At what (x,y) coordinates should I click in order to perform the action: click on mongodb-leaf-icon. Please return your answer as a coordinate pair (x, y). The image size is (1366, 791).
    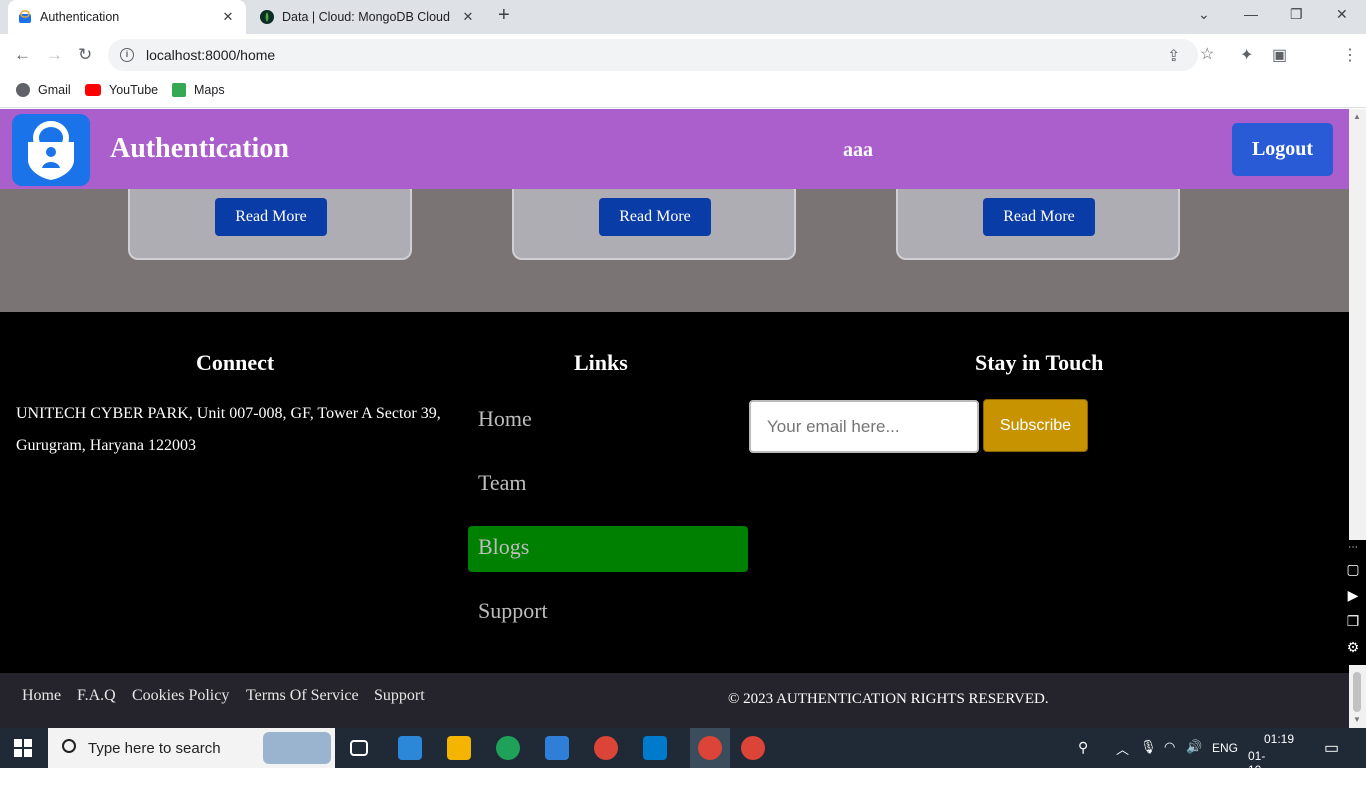
    Looking at the image, I should click on (267, 17).